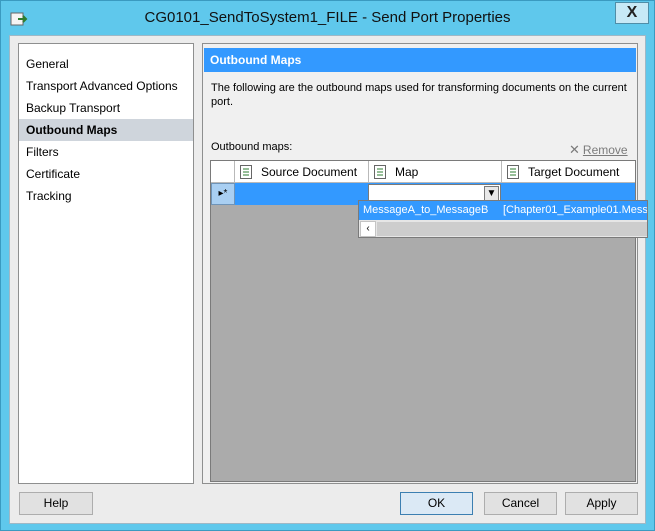  Describe the element at coordinates (106, 130) in the screenshot. I see `nav-item-outbound-maps: Outbound Maps` at that location.